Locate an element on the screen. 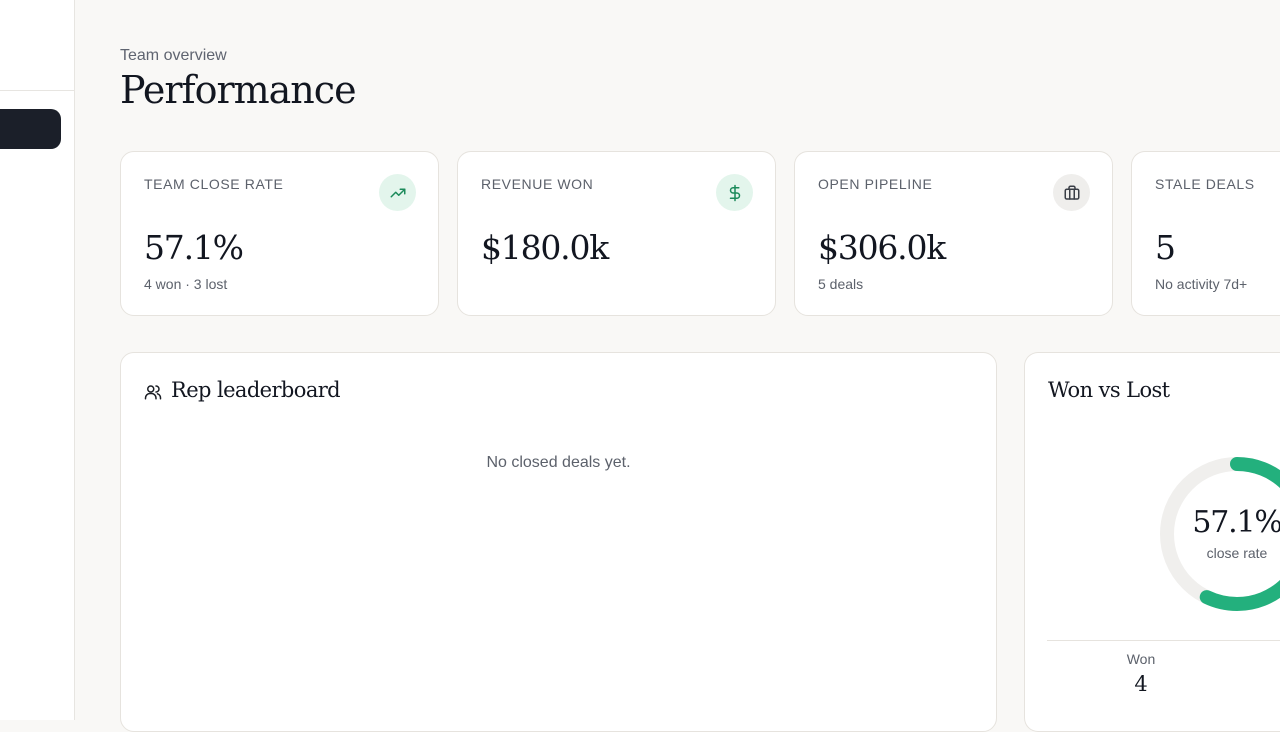  panel-title: Rep leaderboard is located at coordinates (256, 390).